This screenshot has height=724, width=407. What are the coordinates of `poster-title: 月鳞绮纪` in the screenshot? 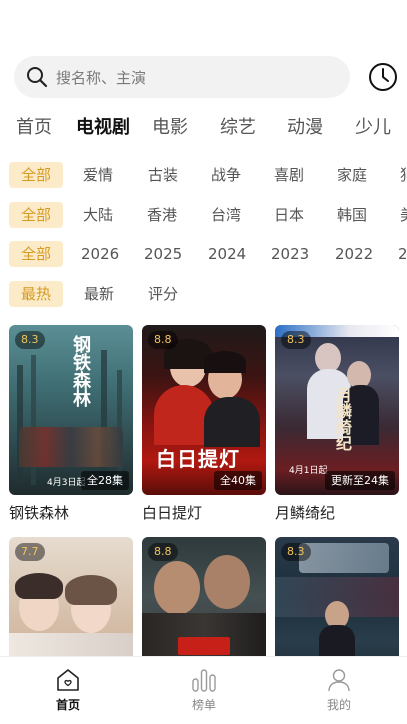 It's located at (342, 419).